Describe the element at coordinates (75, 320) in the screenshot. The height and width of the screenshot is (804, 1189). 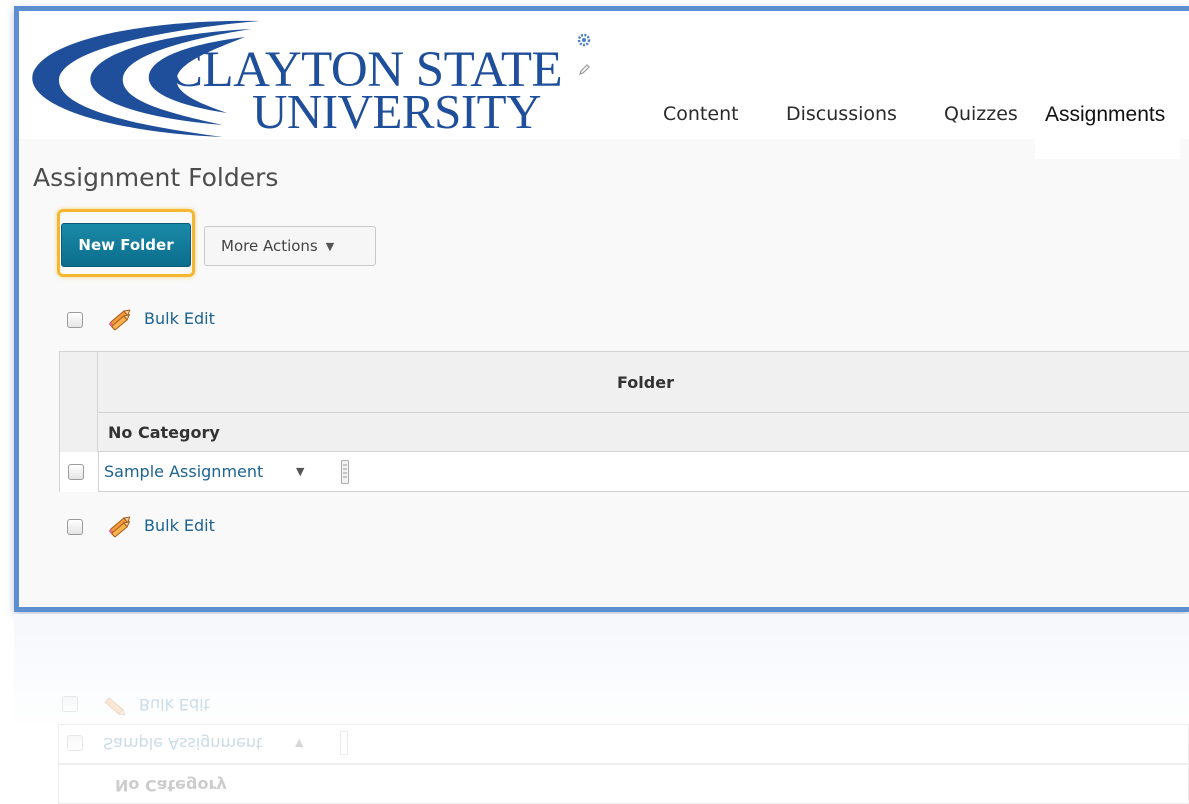
I see `select-all-checkbox-top` at that location.